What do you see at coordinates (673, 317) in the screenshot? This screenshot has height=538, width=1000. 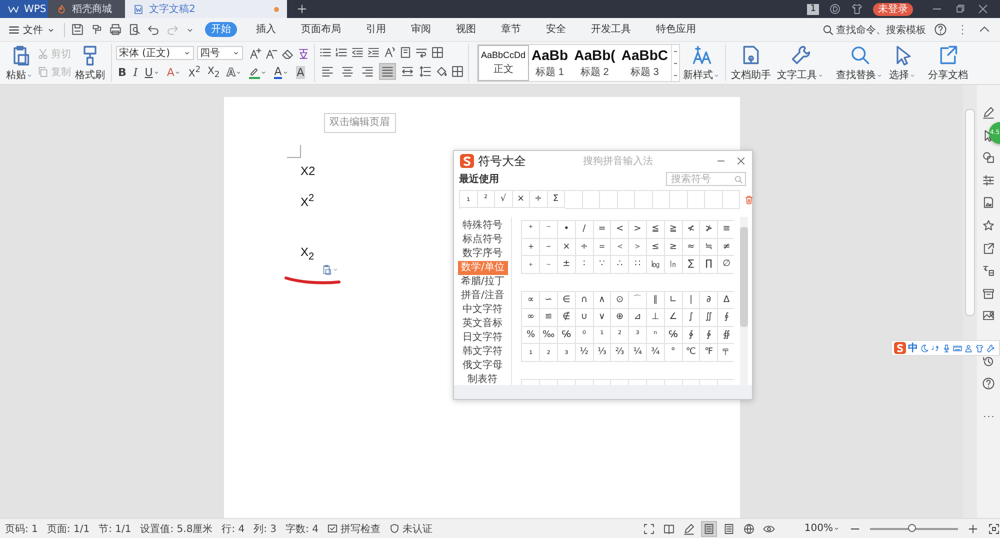 I see `symbol-cell: ∠` at bounding box center [673, 317].